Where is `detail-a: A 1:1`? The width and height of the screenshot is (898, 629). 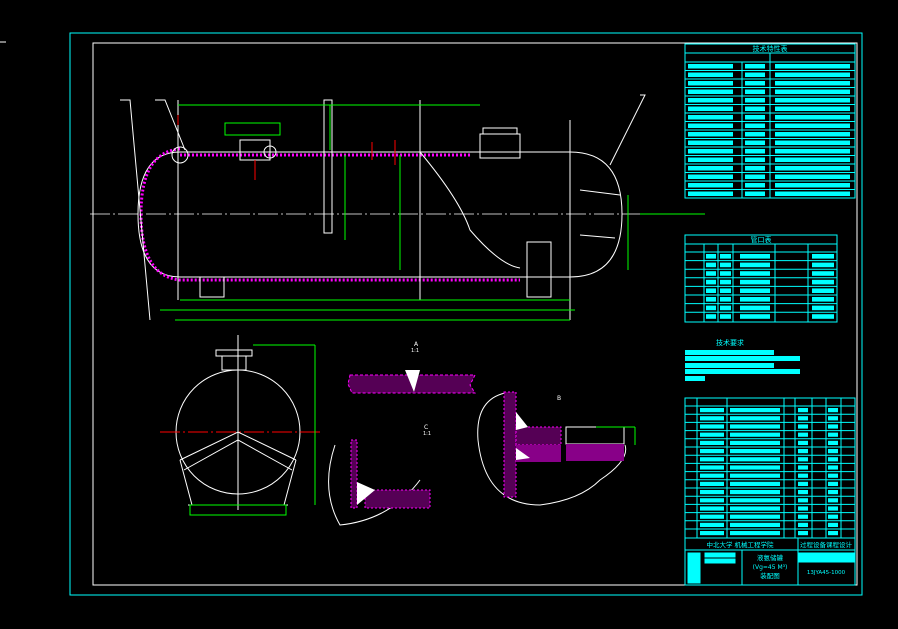
detail-a: A 1:1 is located at coordinates (411, 367).